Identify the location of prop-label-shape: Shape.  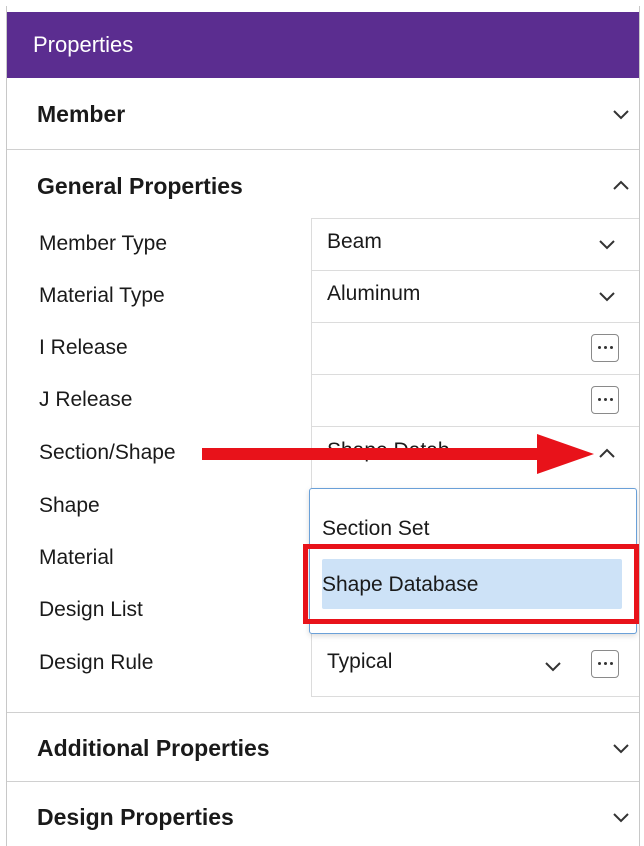
(69, 505).